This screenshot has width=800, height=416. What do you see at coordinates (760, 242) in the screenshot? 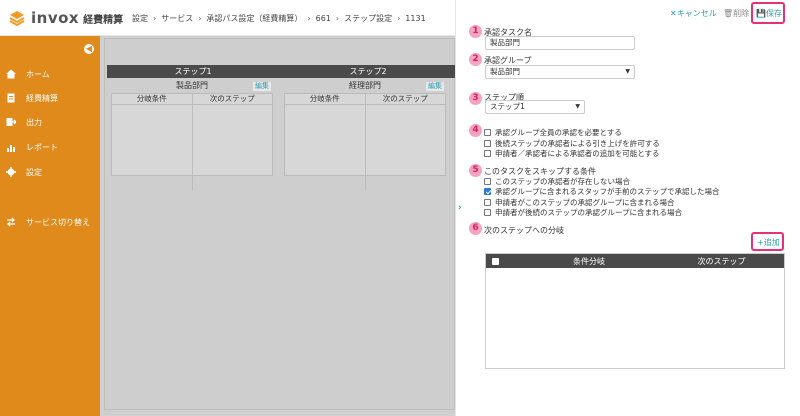
I see `plus-icon: +` at bounding box center [760, 242].